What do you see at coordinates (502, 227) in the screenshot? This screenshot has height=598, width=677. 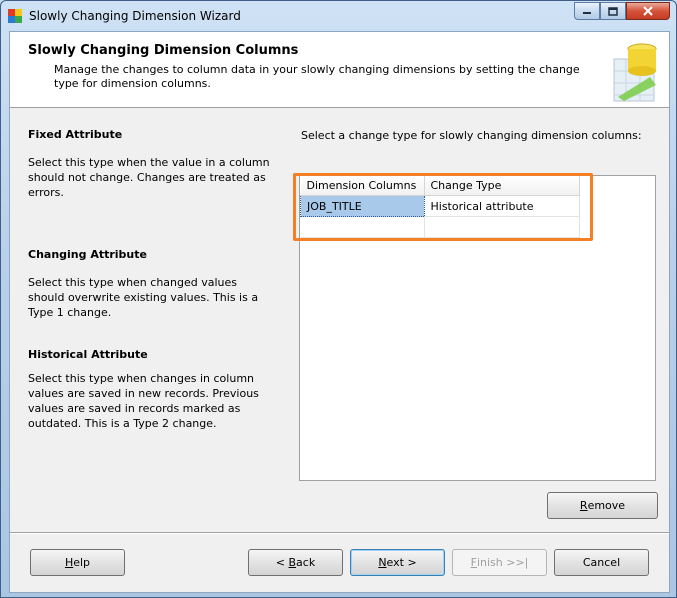 I see `change-type-cell-new` at bounding box center [502, 227].